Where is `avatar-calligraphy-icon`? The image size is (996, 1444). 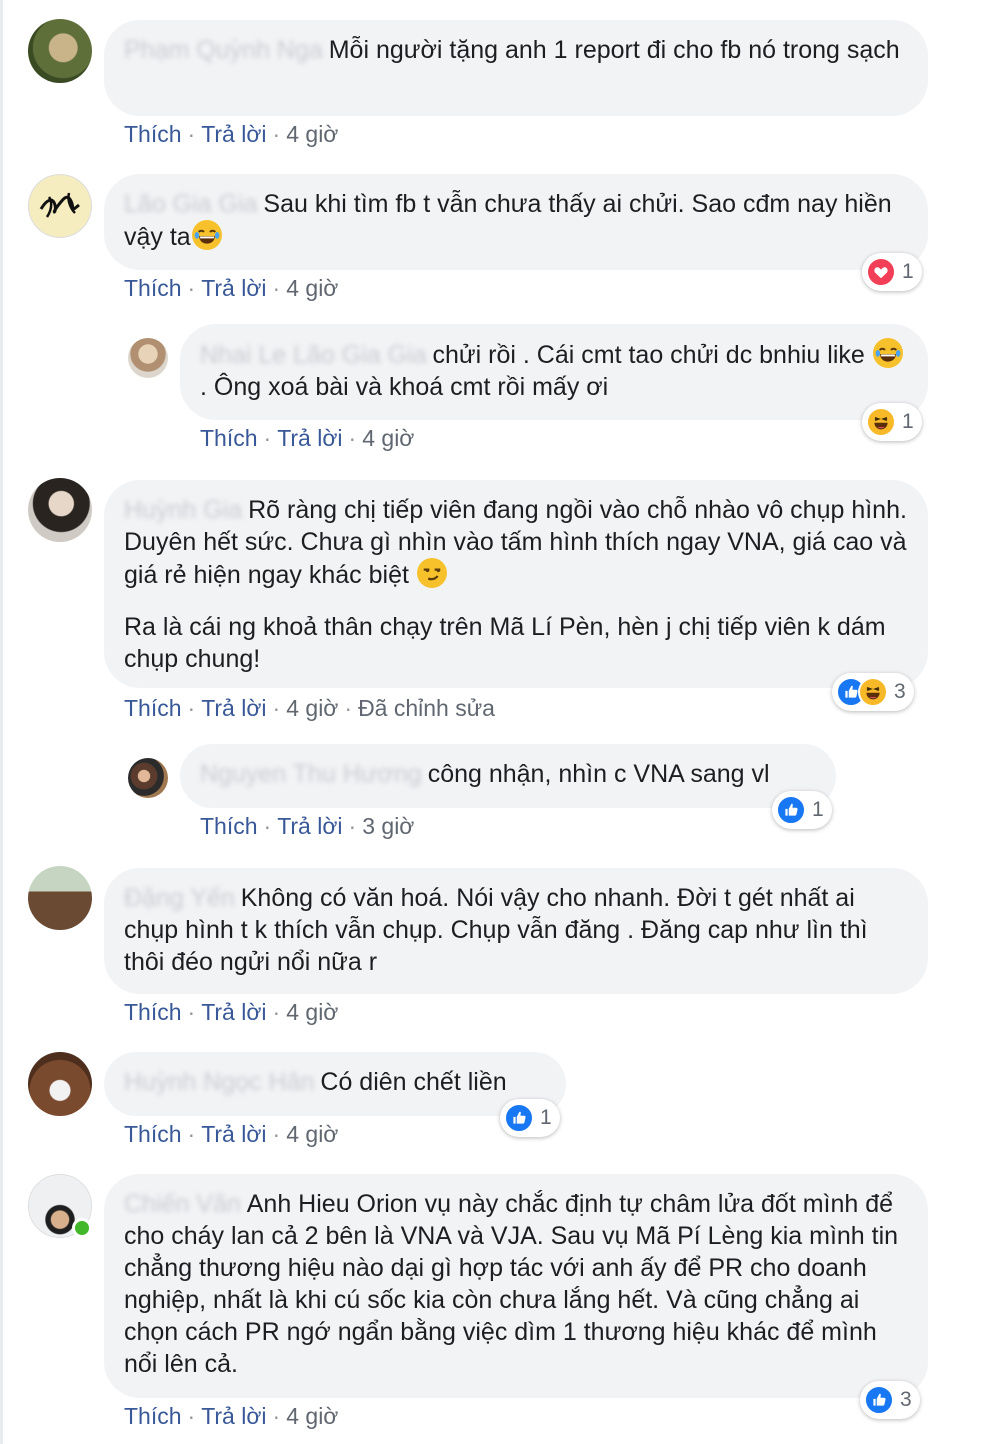
avatar-calligraphy-icon is located at coordinates (59, 205).